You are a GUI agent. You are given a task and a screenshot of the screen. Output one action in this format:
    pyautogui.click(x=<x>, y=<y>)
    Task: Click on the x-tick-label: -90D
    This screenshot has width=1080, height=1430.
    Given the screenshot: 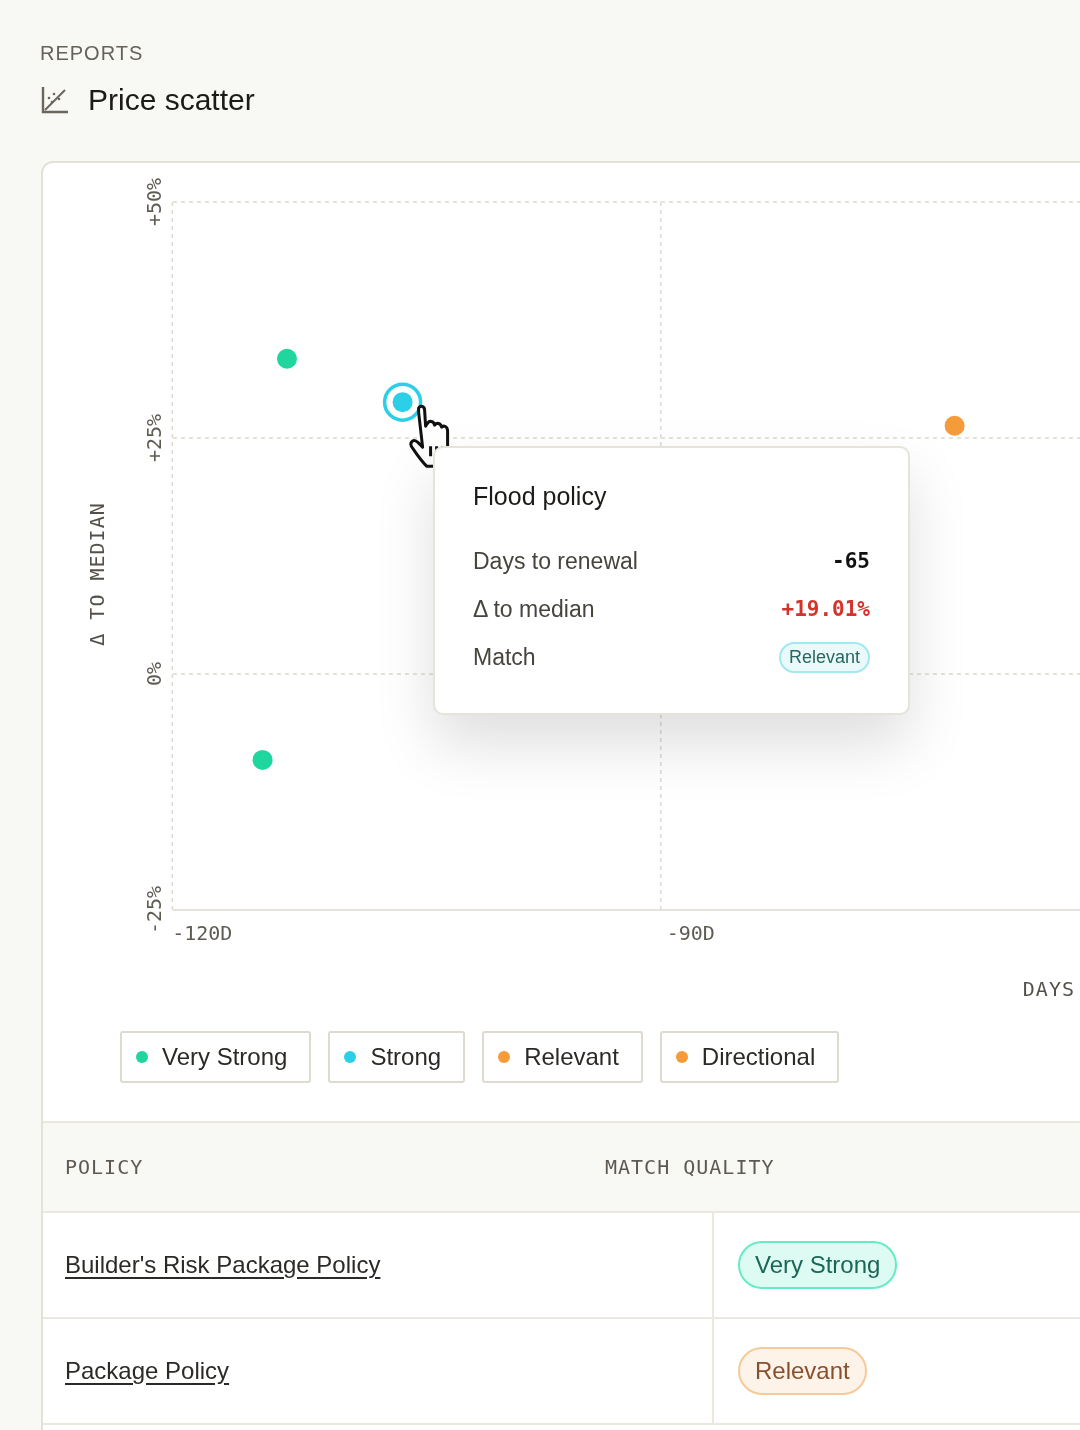 What is the action you would take?
    pyautogui.click(x=690, y=933)
    